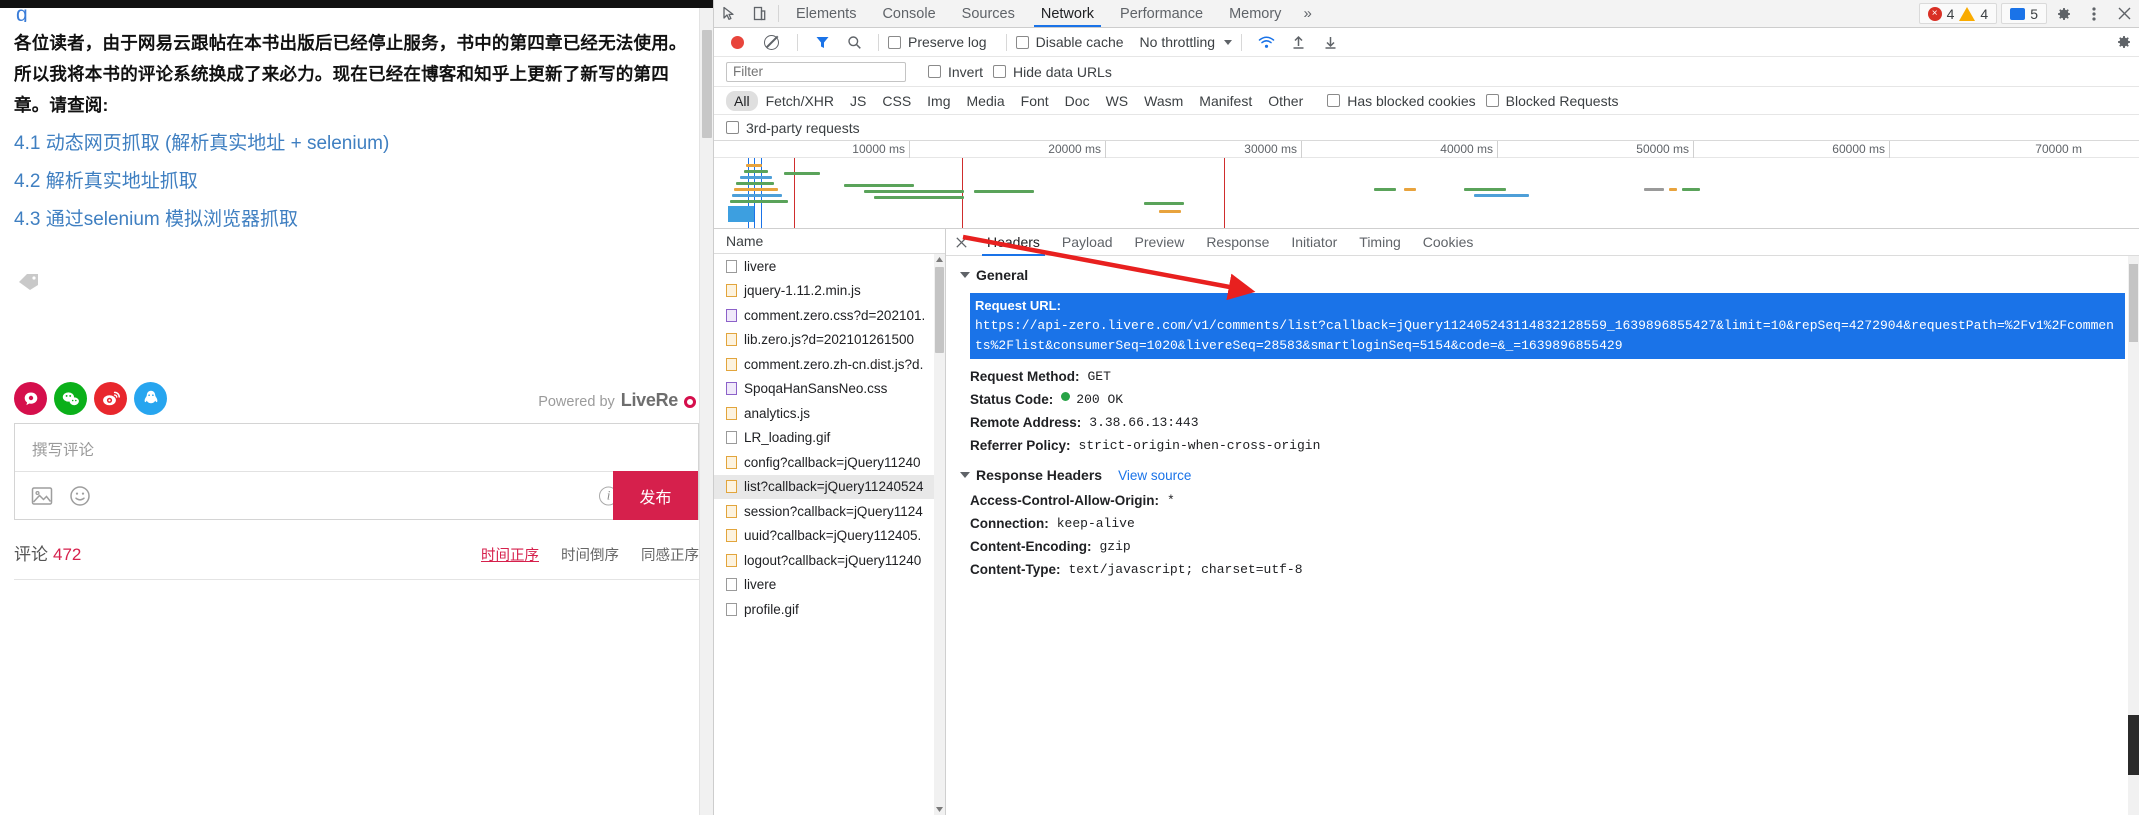 The height and width of the screenshot is (815, 2139). I want to click on toc-link-4-1: 4.1 动态网页抓取 (解析真实地址 + selenium), so click(356, 143).